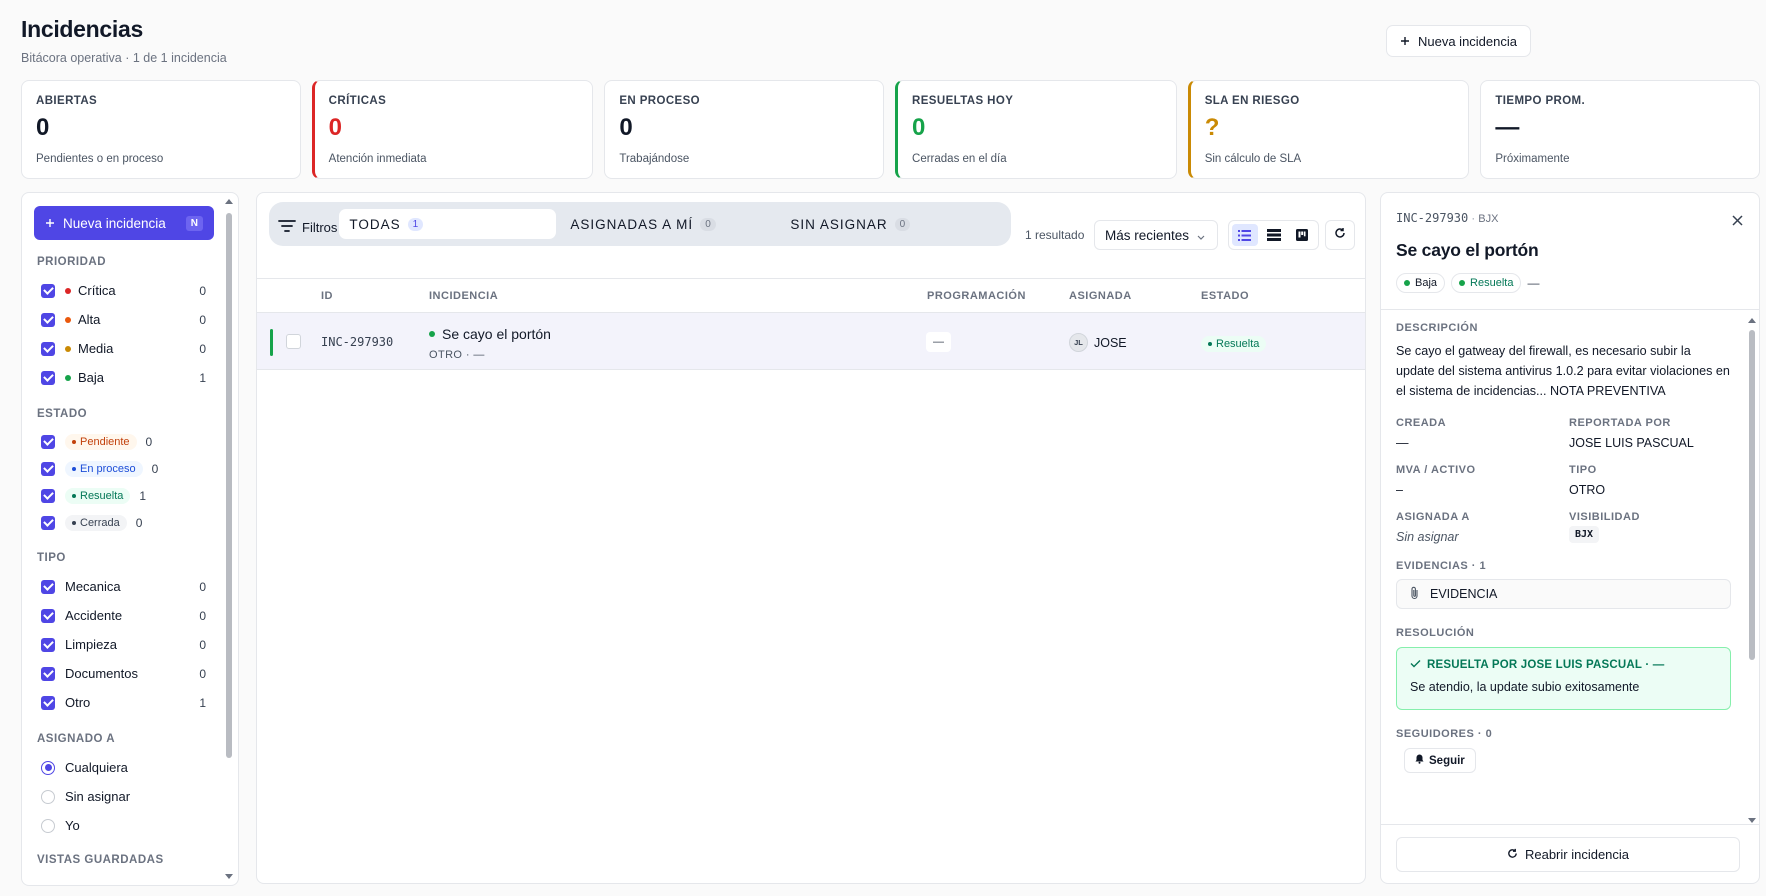  Describe the element at coordinates (124, 468) in the screenshot. I see `filter-estado-en-proceso: En proceso 0` at that location.